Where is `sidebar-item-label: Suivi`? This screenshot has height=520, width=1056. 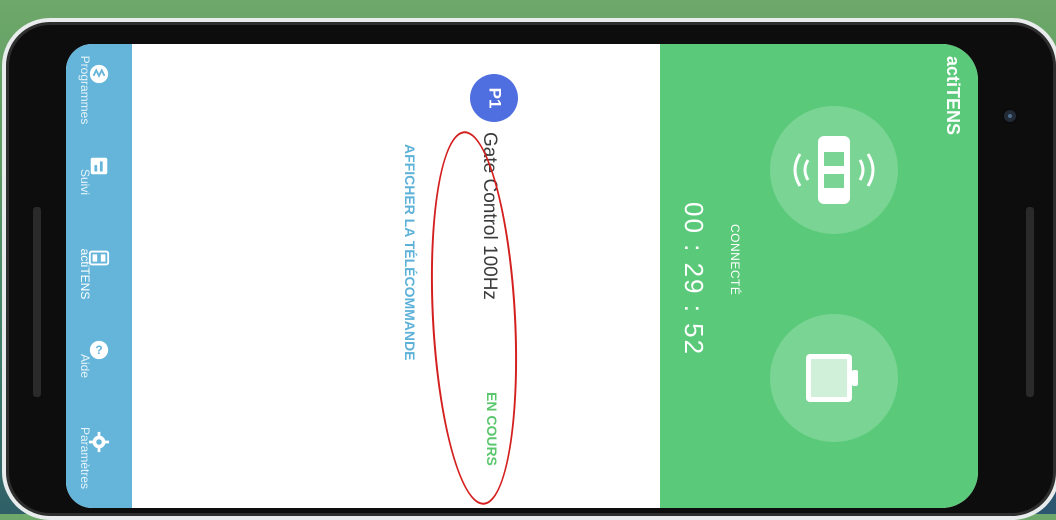 sidebar-item-label: Suivi is located at coordinates (85, 182).